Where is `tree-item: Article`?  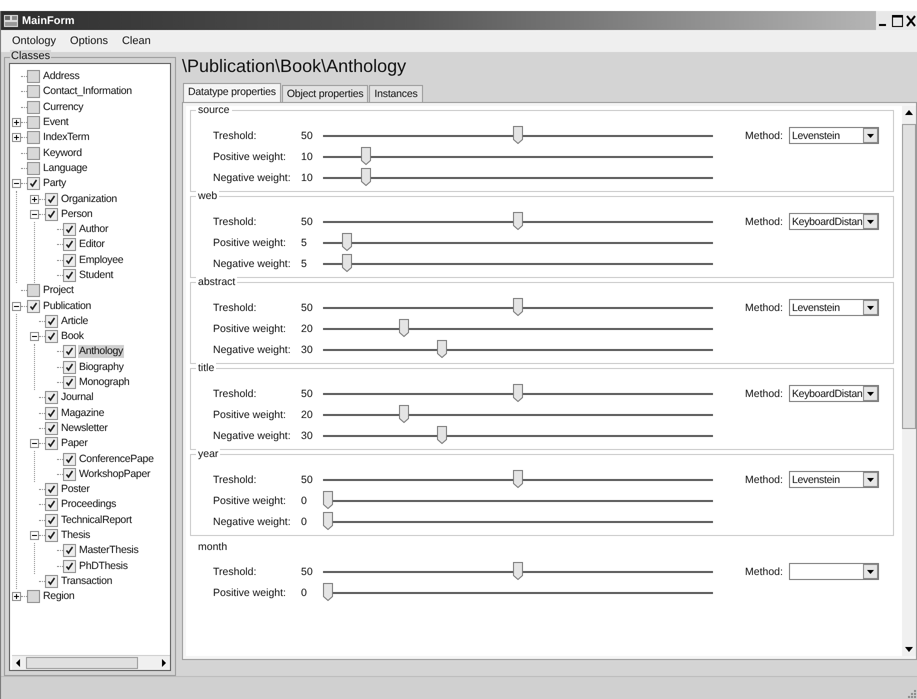 tree-item: Article is located at coordinates (75, 321).